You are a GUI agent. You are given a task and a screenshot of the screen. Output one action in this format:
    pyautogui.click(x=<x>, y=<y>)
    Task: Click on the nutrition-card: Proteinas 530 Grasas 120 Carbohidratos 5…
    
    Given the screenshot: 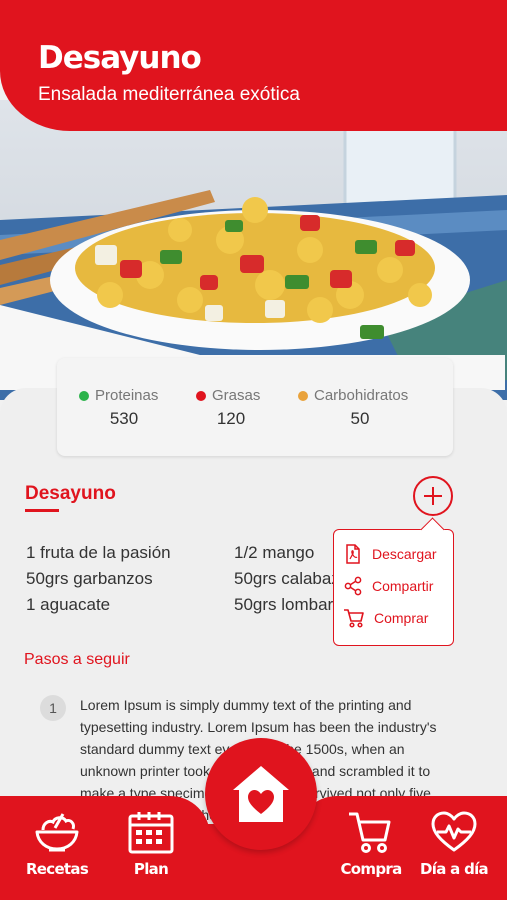 What is the action you would take?
    pyautogui.click(x=255, y=407)
    